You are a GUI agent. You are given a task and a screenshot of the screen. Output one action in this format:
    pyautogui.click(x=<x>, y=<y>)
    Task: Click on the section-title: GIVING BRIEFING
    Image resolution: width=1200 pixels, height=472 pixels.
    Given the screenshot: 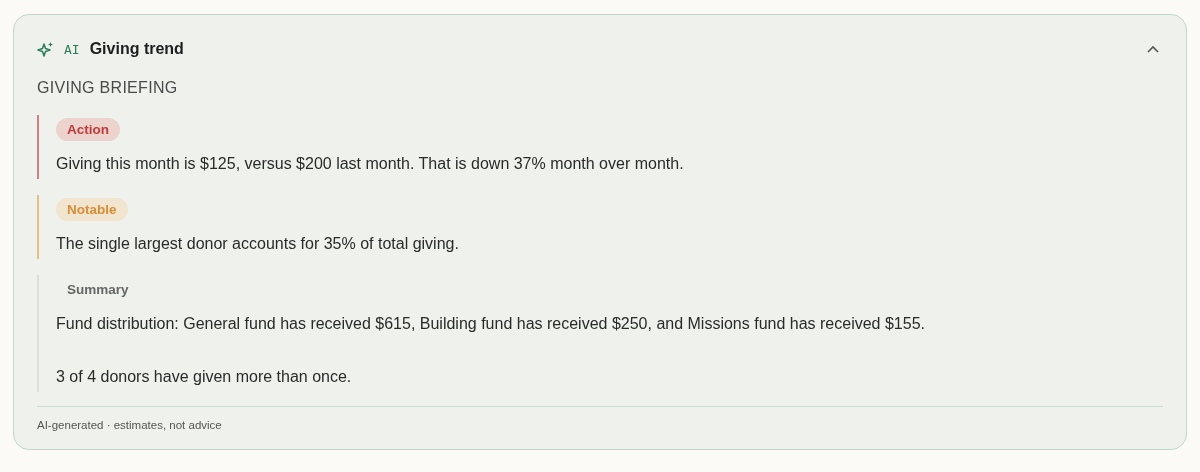 What is the action you would take?
    pyautogui.click(x=108, y=88)
    